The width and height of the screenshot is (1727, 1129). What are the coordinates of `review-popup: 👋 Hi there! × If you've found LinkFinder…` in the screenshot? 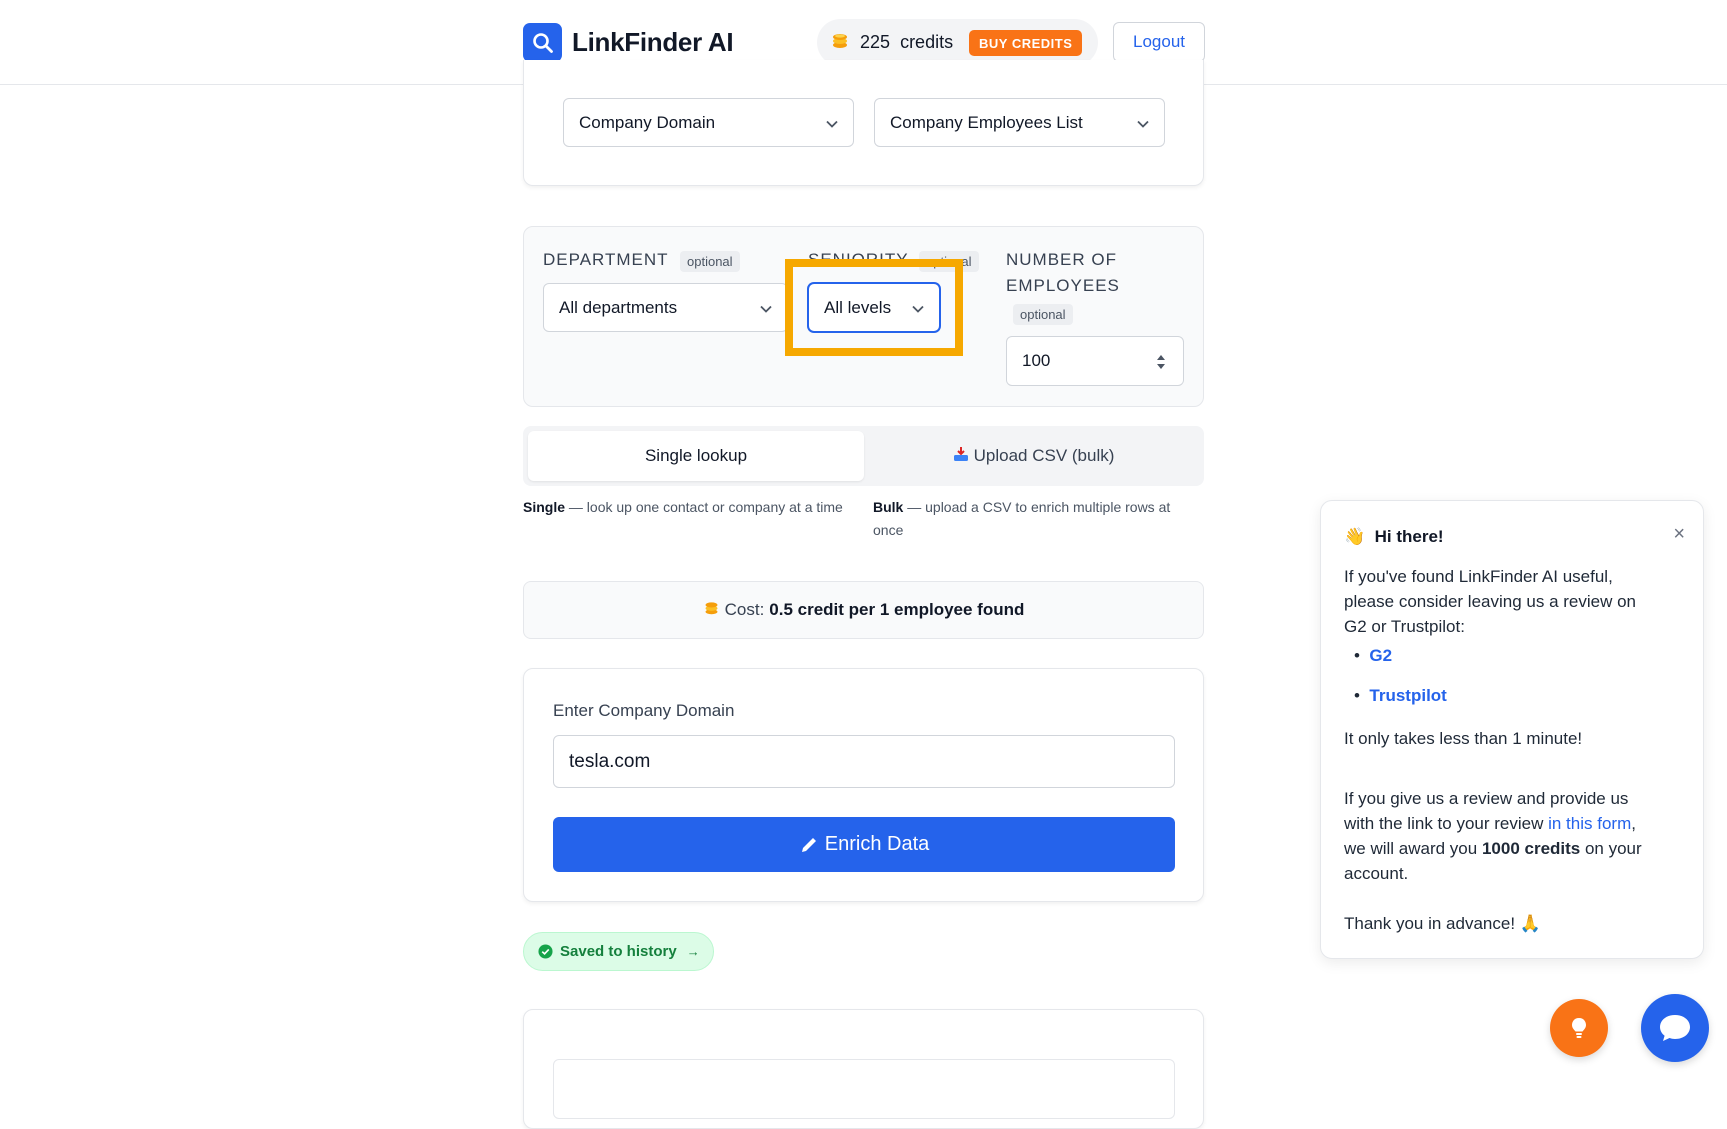 It's located at (1512, 729).